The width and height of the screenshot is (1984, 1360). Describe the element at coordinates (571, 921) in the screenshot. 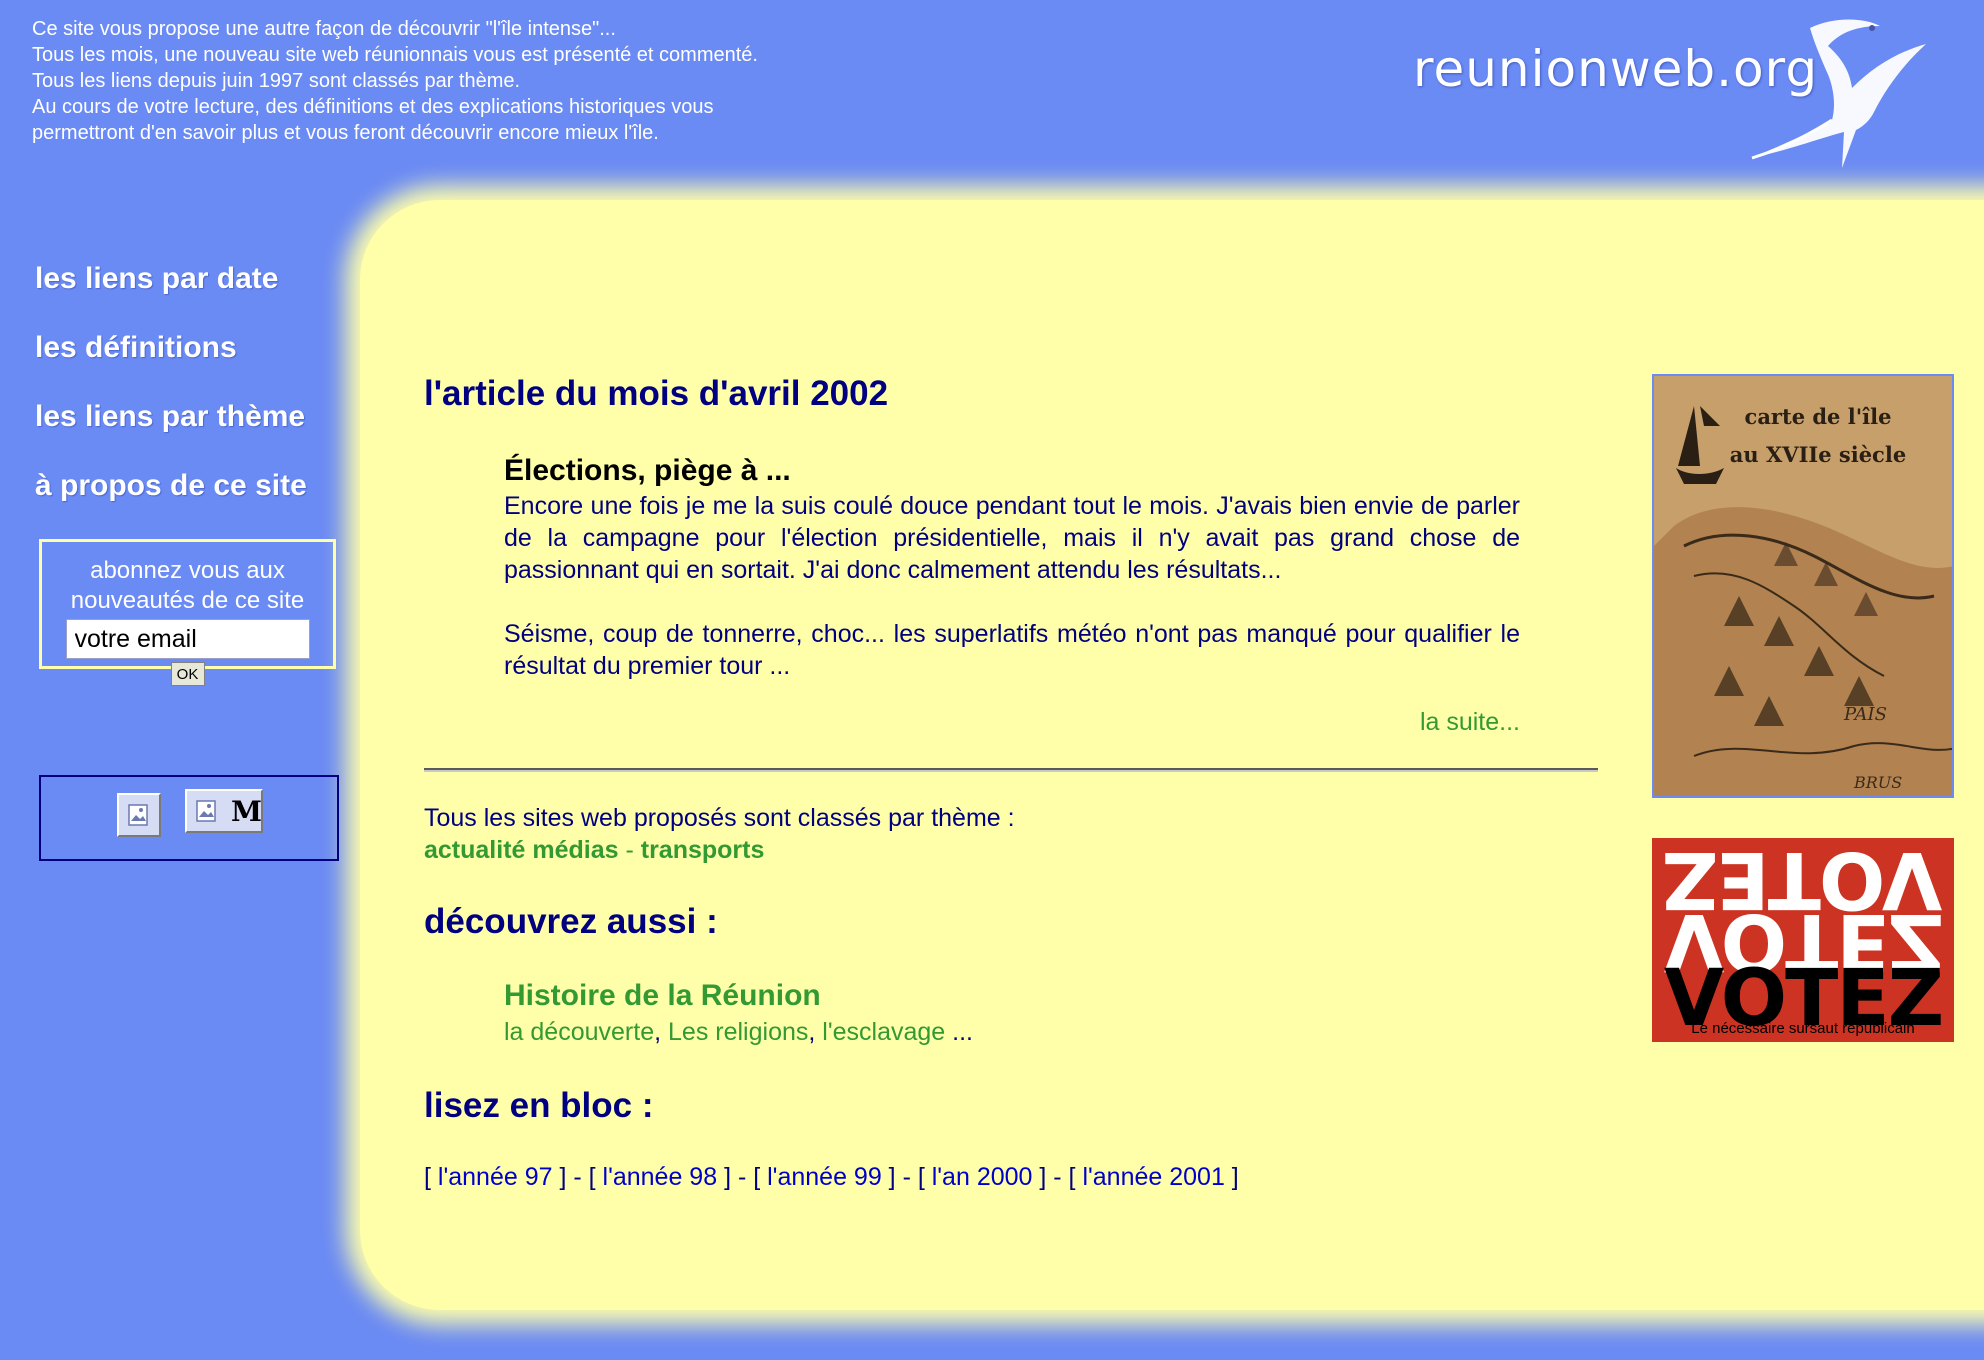

I see `discover-heading: découvrez aussi :` at that location.